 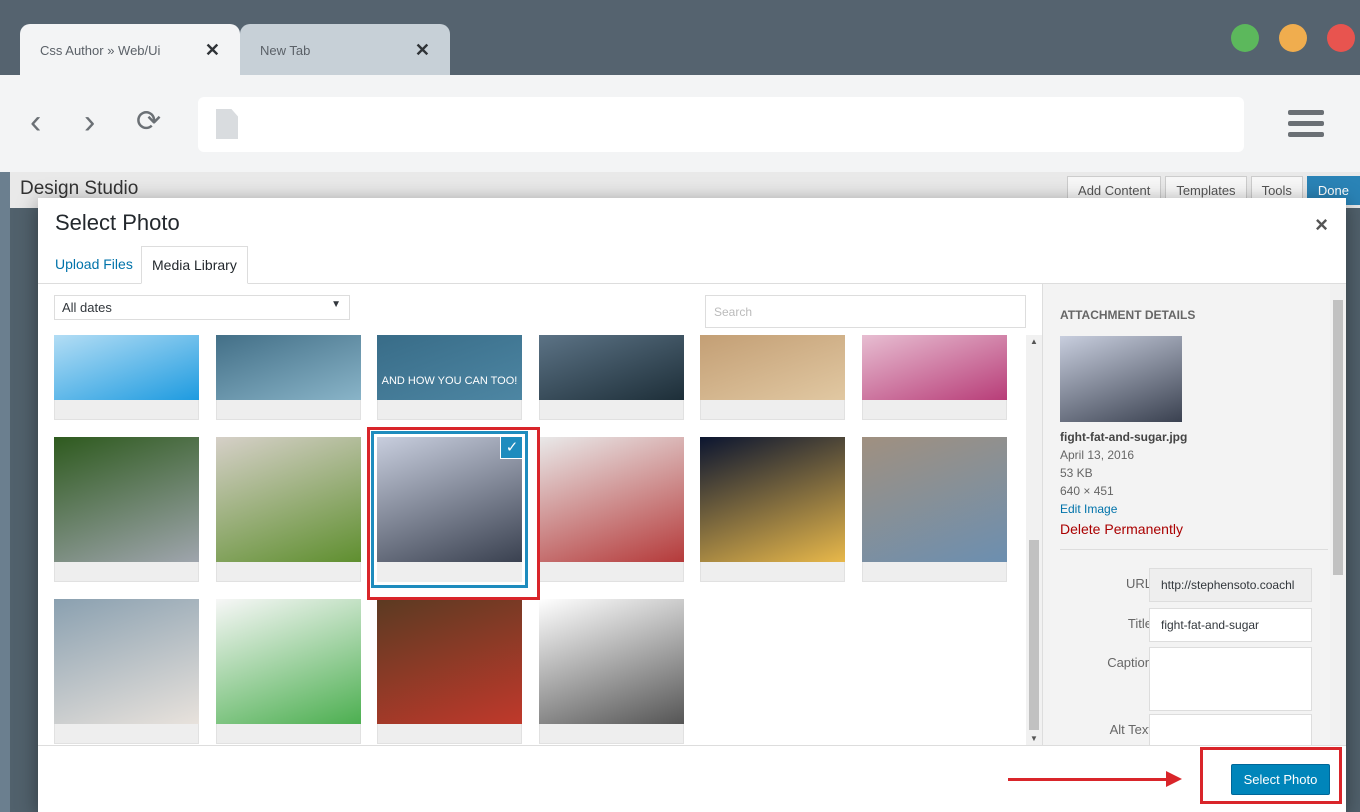 I want to click on close-window-button, so click(x=1341, y=38).